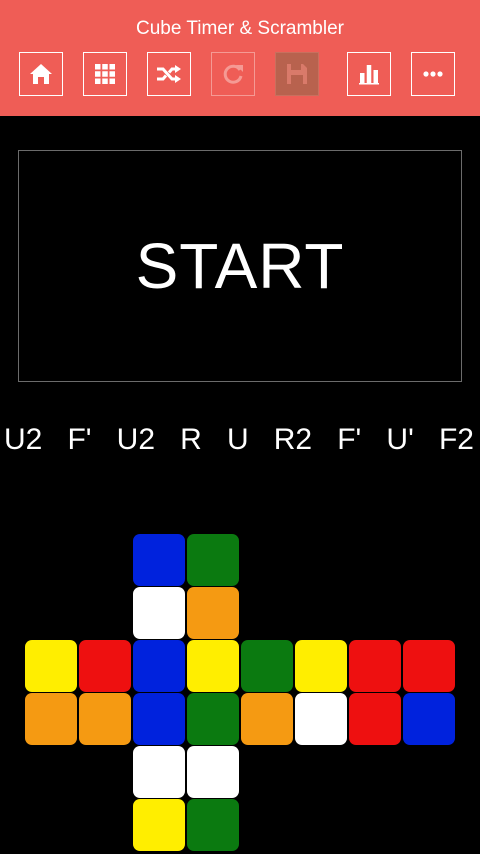 This screenshot has height=854, width=480. I want to click on app-title: Cube Timer & Scrambler, so click(239, 28).